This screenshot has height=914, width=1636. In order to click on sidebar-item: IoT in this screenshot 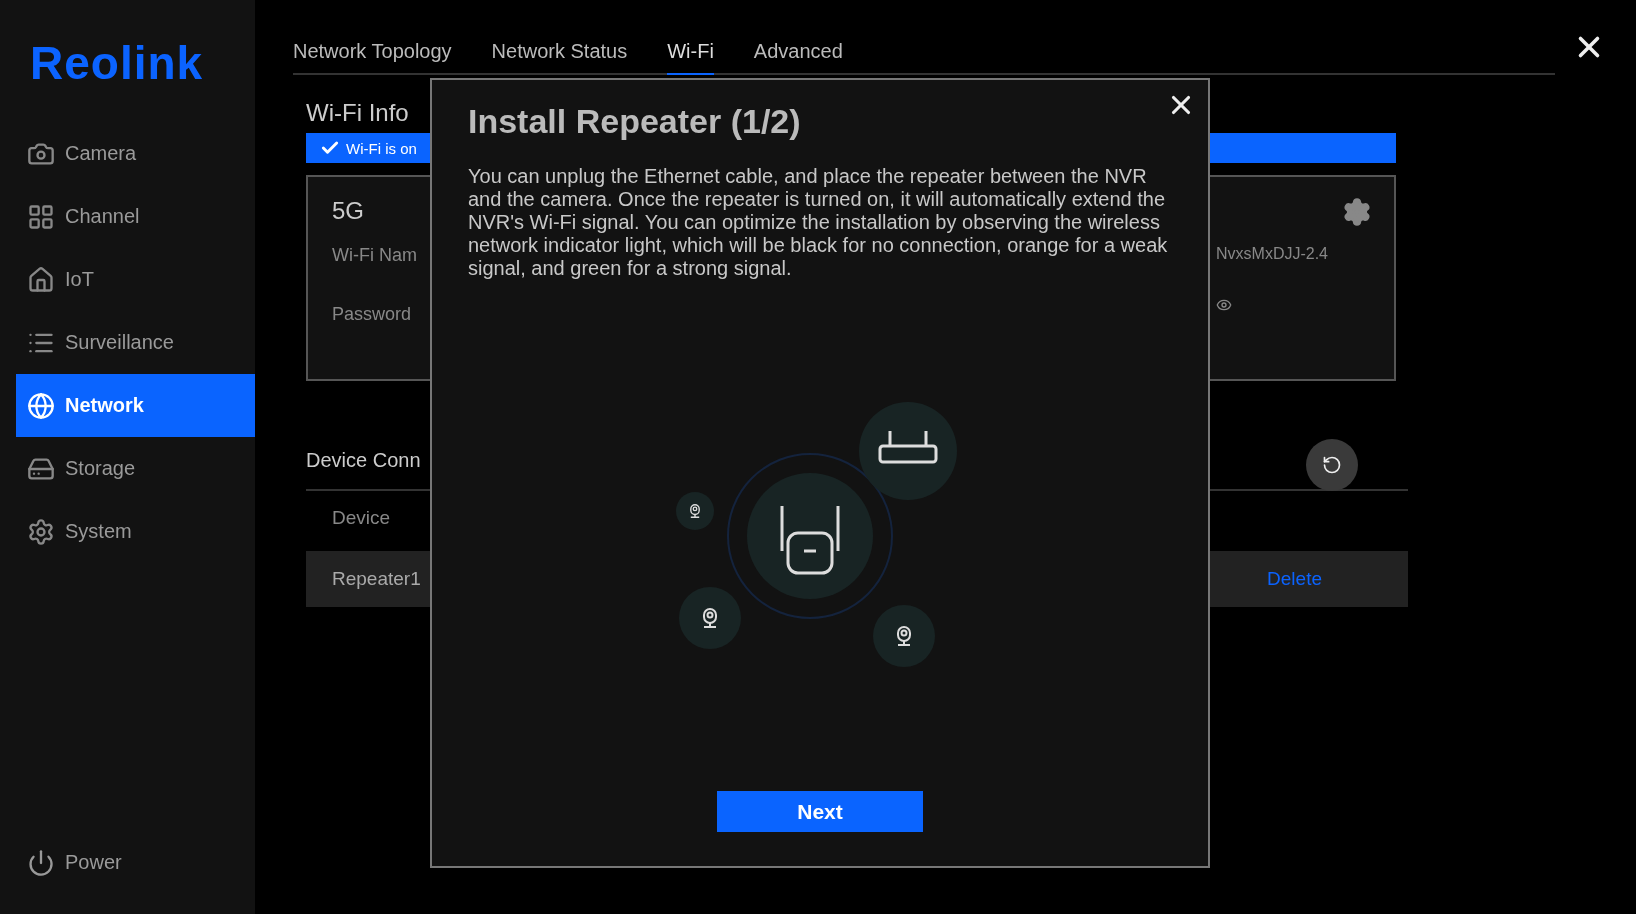, I will do `click(135, 279)`.